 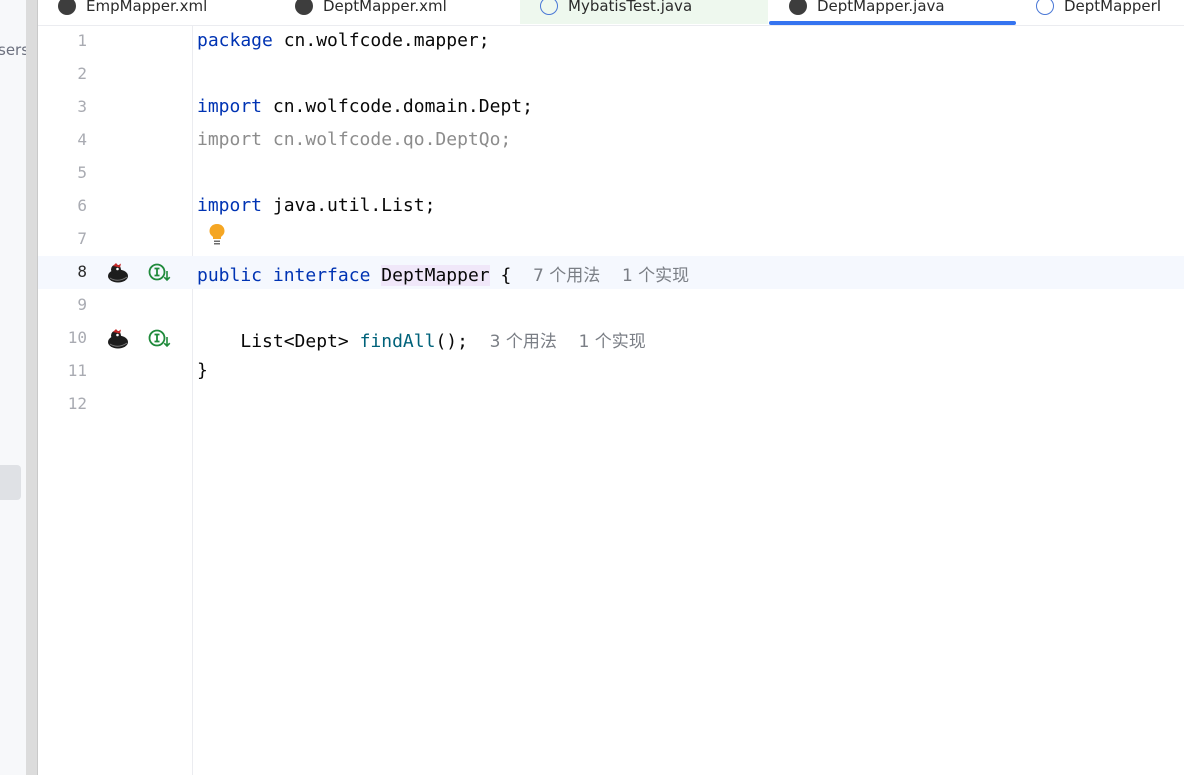 What do you see at coordinates (611, 371) in the screenshot?
I see `code-line: 11 }` at bounding box center [611, 371].